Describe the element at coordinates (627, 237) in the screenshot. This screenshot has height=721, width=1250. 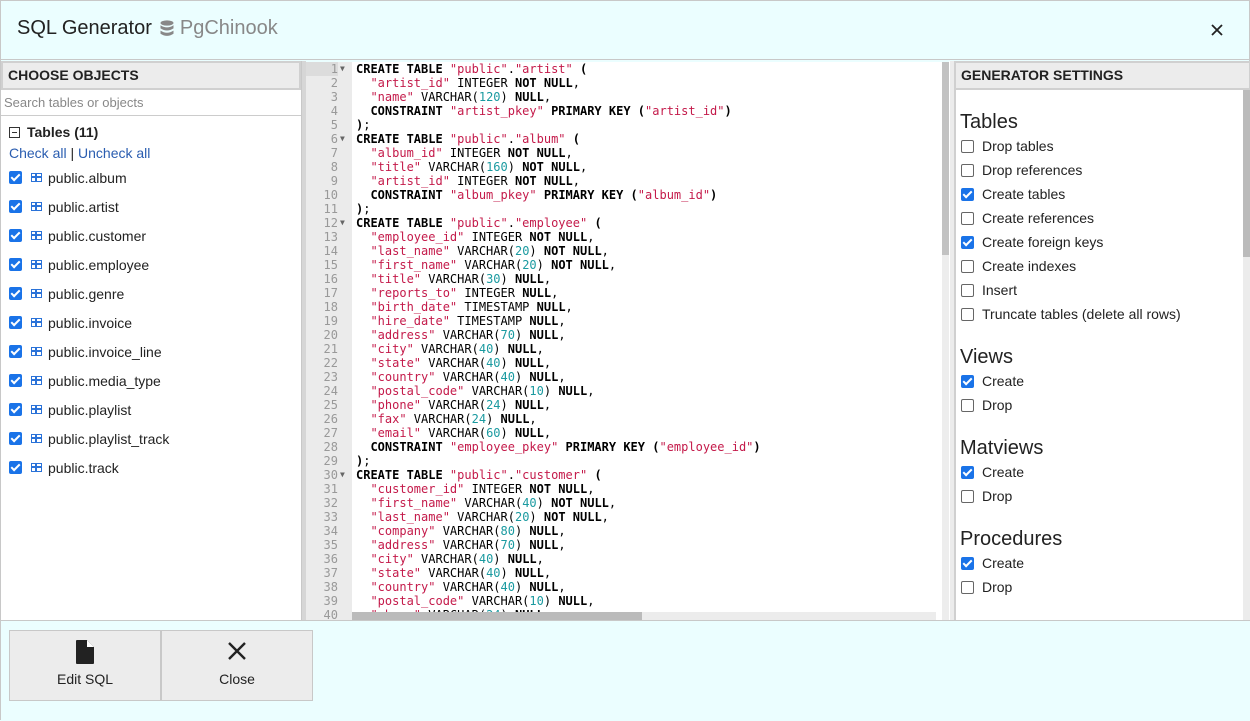
I see `code-line: 13 "employee_id" INTEGER NOT NULL,` at that location.